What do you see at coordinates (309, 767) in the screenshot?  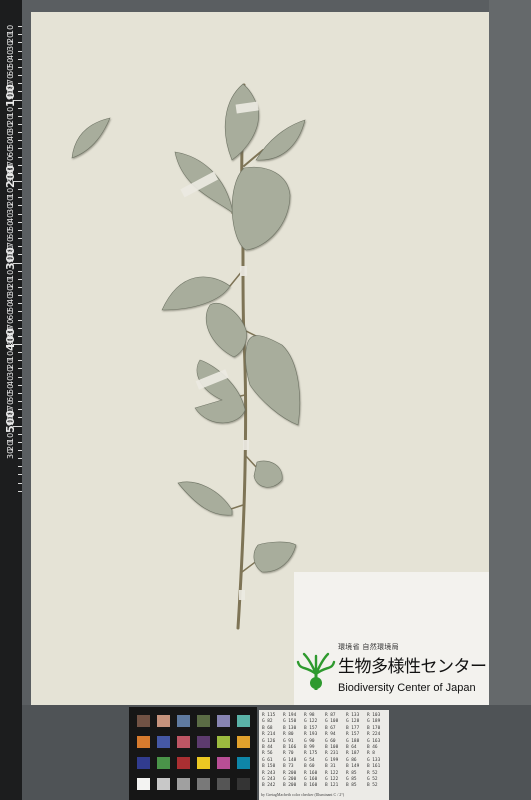 I see `table-cell: B 60` at bounding box center [309, 767].